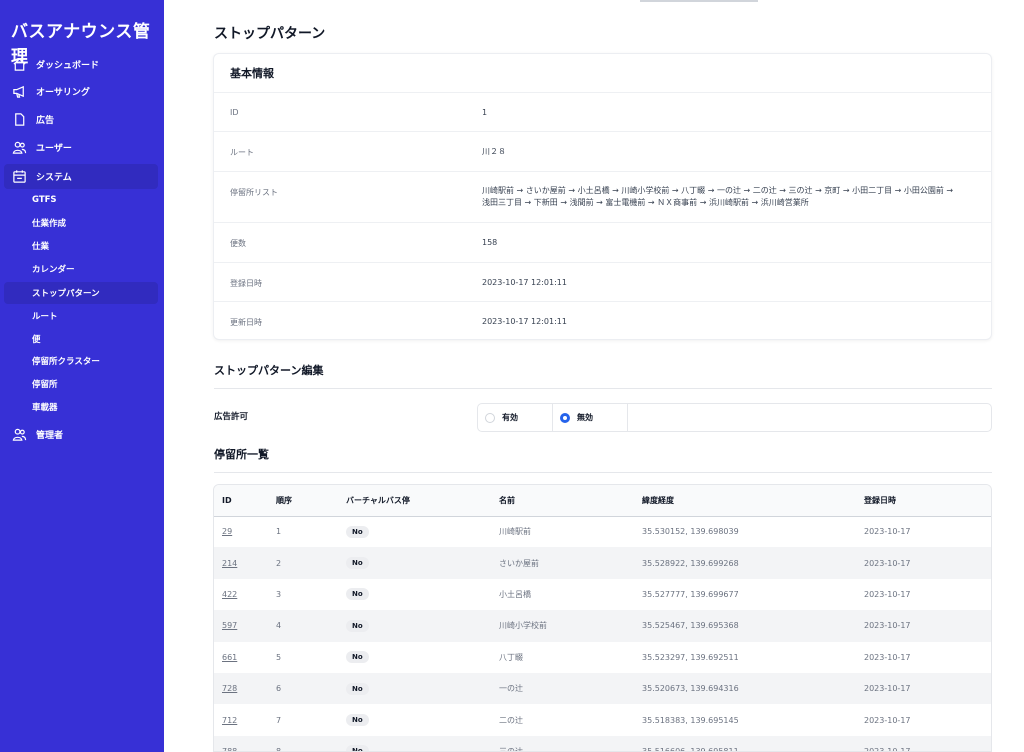 Image resolution: width=1024 pixels, height=752 pixels. What do you see at coordinates (54, 178) in the screenshot?
I see `sidebar-item-label: システム` at bounding box center [54, 178].